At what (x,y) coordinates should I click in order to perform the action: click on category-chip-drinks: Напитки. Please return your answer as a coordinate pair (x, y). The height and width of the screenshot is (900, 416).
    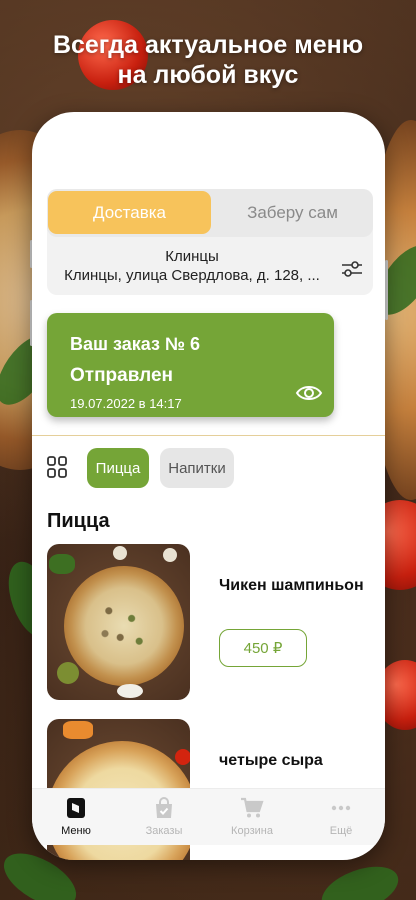
    Looking at the image, I should click on (197, 468).